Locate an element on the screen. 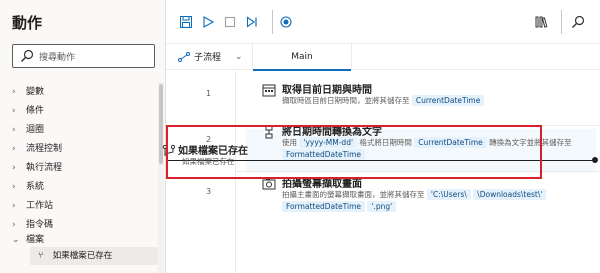 This screenshot has height=273, width=600. path-chip: \Downloads\test\' is located at coordinates (510, 194).